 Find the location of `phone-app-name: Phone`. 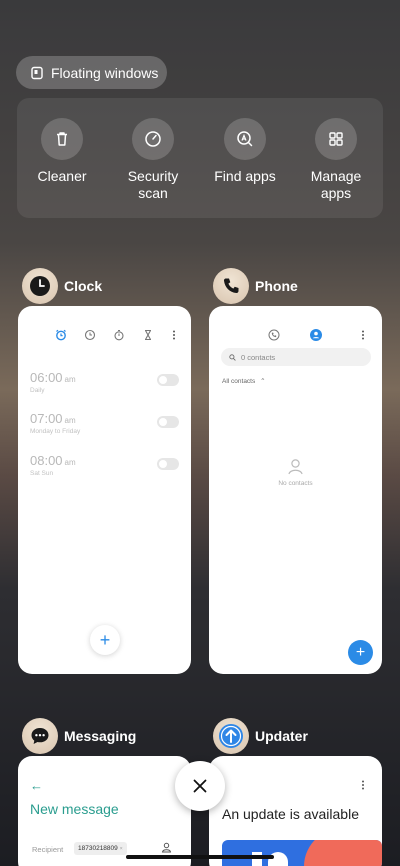

phone-app-name: Phone is located at coordinates (276, 286).